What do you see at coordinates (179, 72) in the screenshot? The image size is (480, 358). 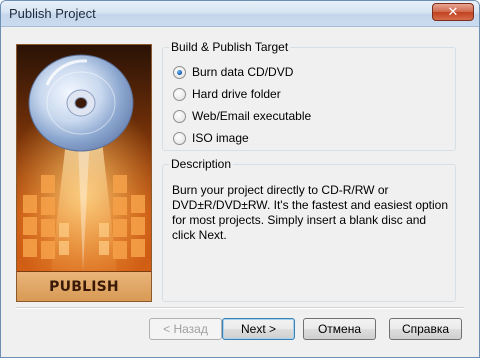 I see `radio-button-checked` at bounding box center [179, 72].